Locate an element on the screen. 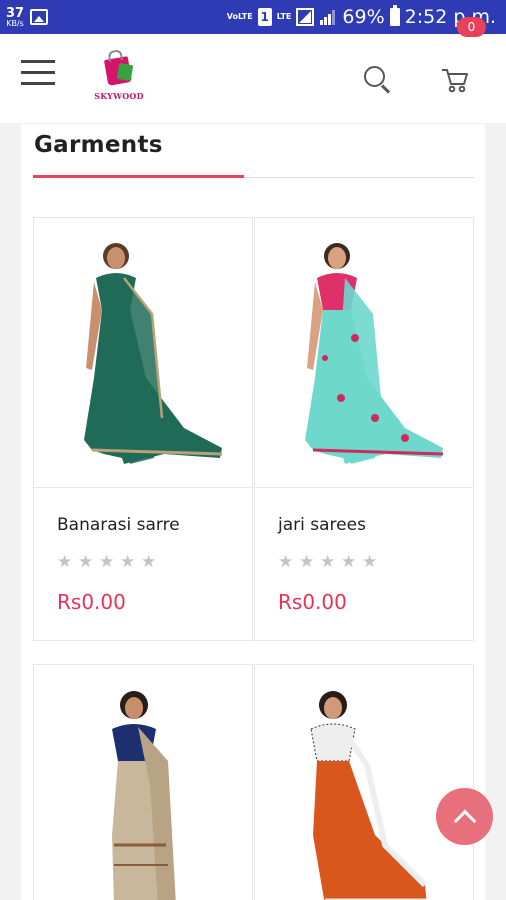 The height and width of the screenshot is (900, 506). gallery-notification-icon is located at coordinates (39, 17).